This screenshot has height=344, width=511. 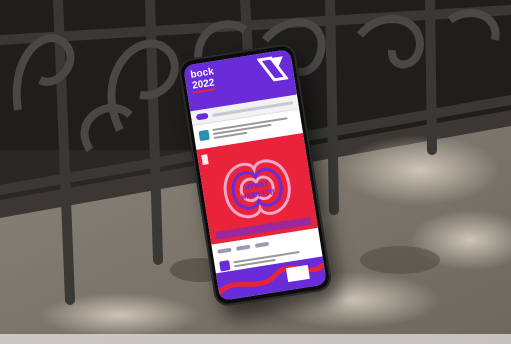 I want to click on logo-shape-icon, so click(x=272, y=69).